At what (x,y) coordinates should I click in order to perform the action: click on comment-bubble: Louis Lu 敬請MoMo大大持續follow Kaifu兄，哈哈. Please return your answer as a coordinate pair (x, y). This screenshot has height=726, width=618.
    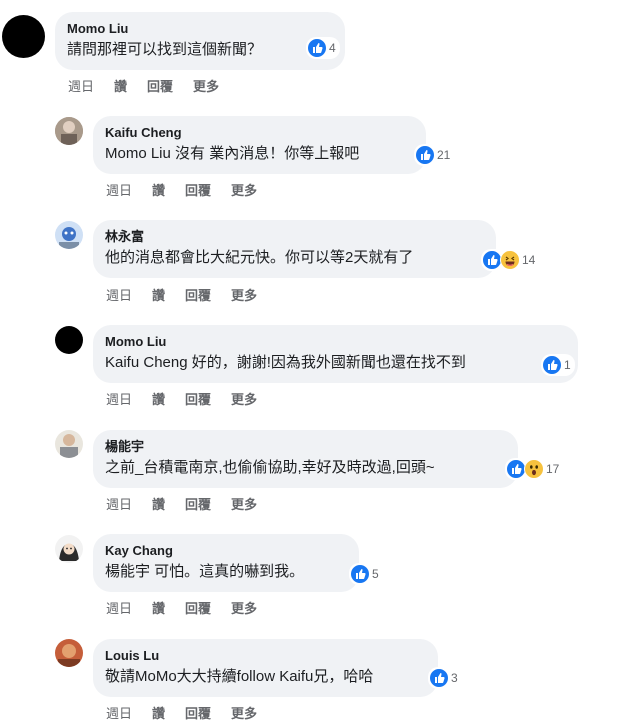
    Looking at the image, I should click on (265, 668).